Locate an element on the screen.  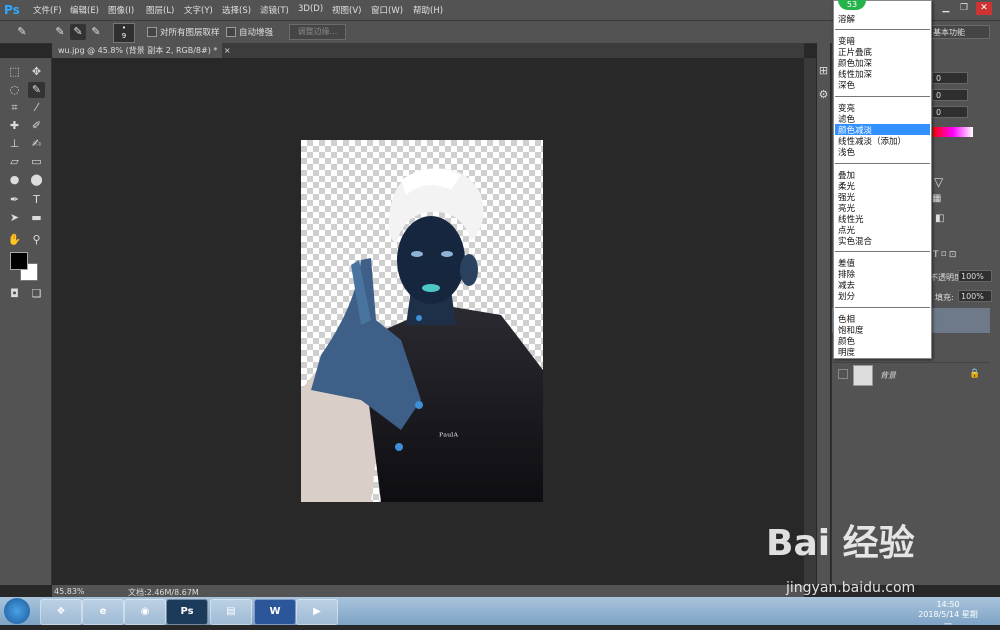
subtract-selection-icon: ✎ is located at coordinates (96, 32).